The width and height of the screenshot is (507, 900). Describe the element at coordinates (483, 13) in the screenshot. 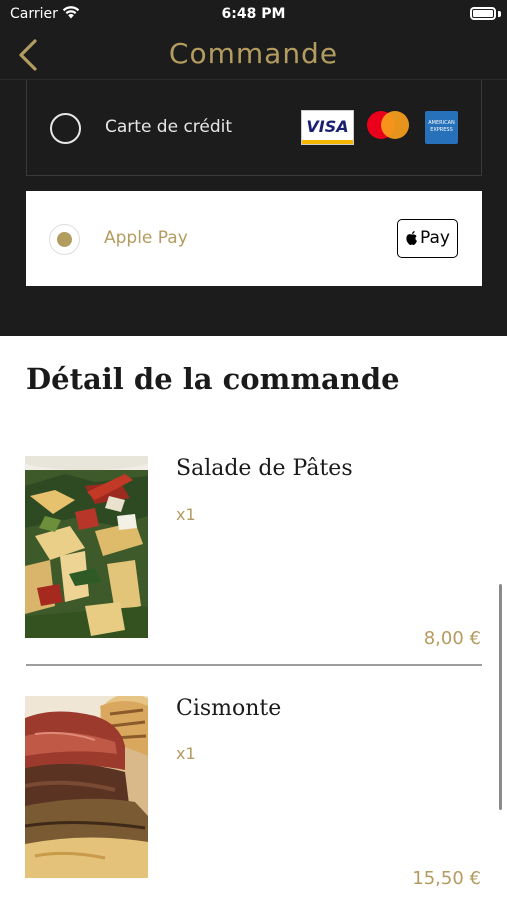

I see `battery-icon` at that location.